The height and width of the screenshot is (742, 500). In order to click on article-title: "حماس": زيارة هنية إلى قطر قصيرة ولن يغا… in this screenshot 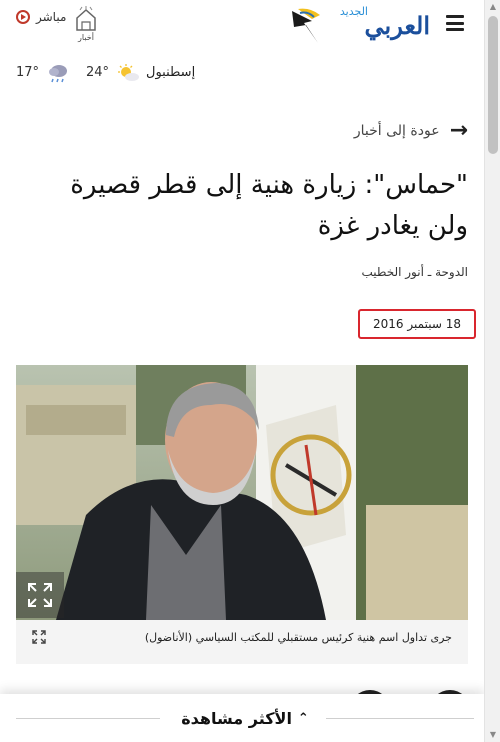, I will do `click(269, 205)`.